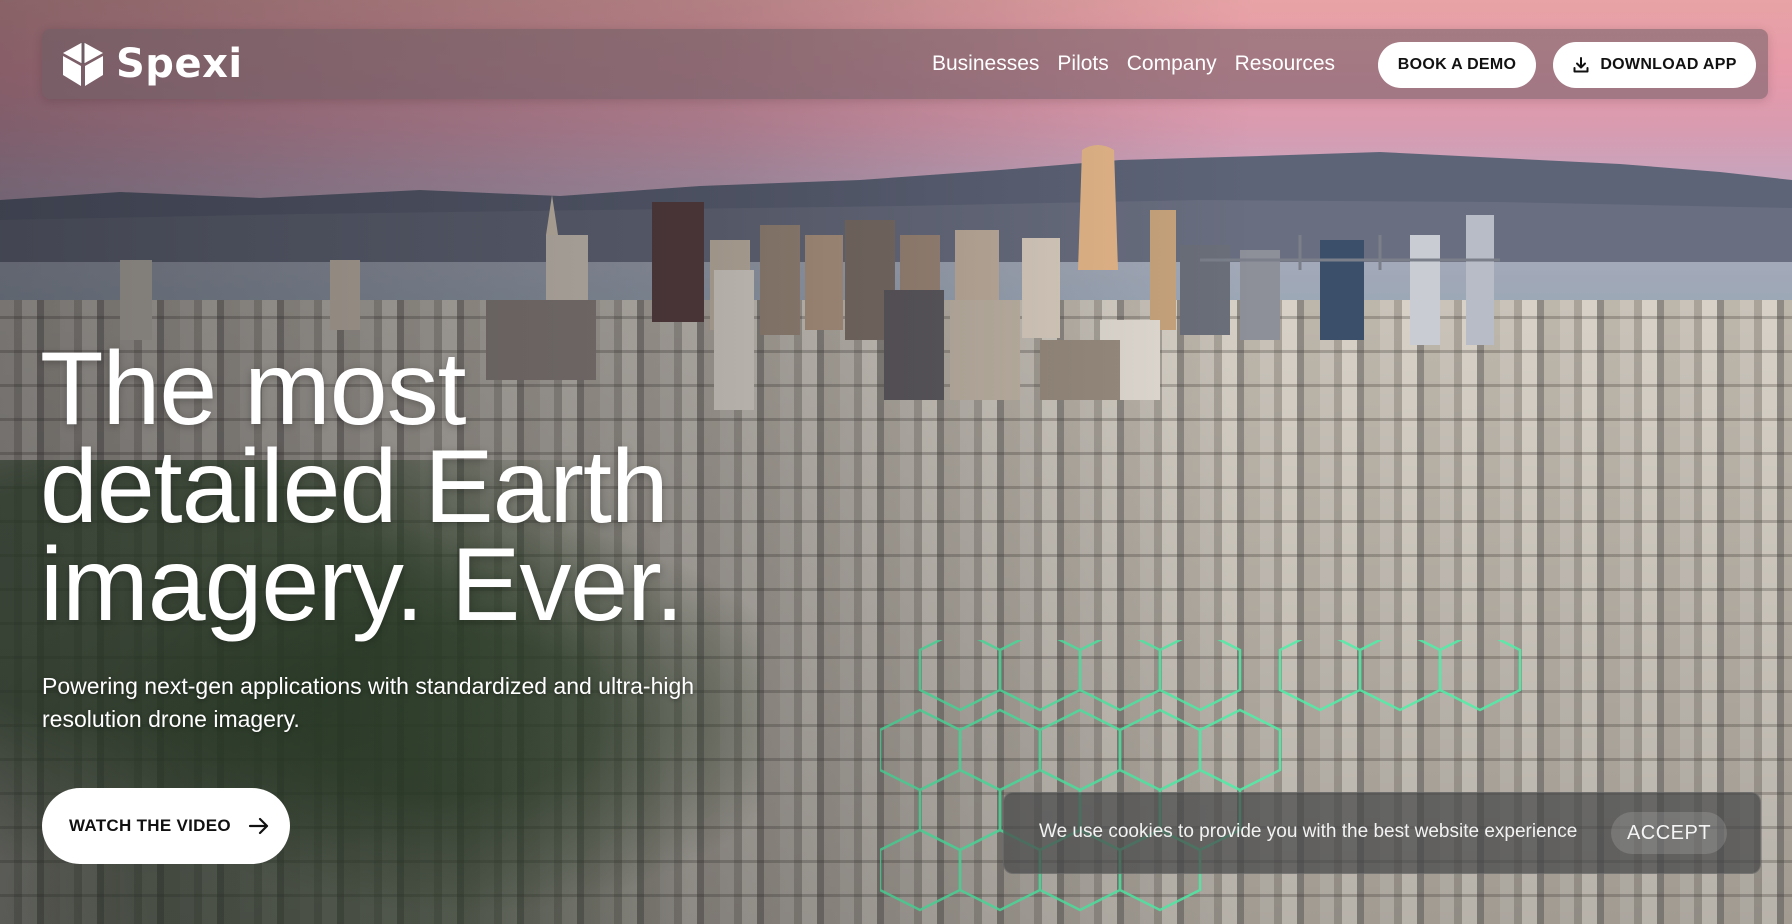 This screenshot has width=1792, height=924. I want to click on book-demo-label: BOOK A DEMO, so click(1457, 64).